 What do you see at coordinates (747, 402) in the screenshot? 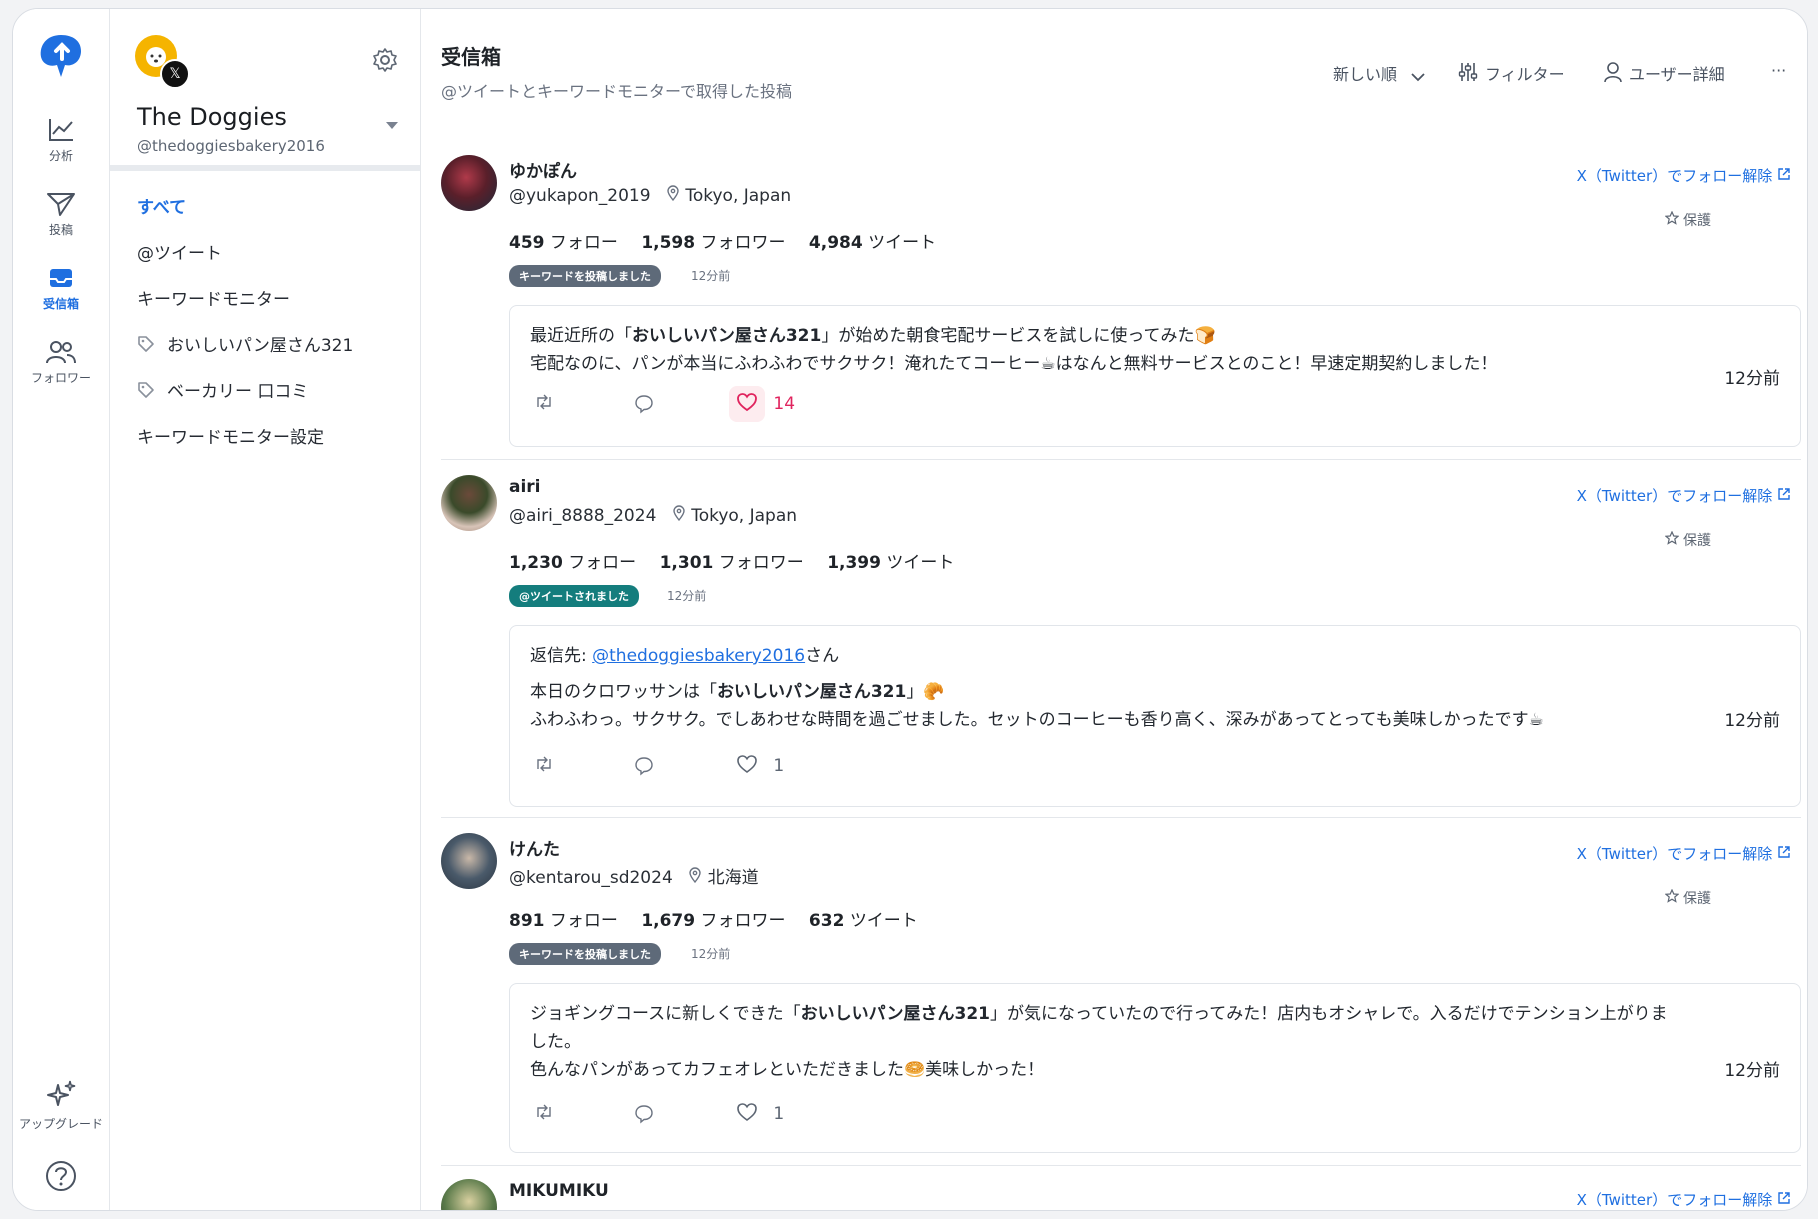
I see `heart-icon` at bounding box center [747, 402].